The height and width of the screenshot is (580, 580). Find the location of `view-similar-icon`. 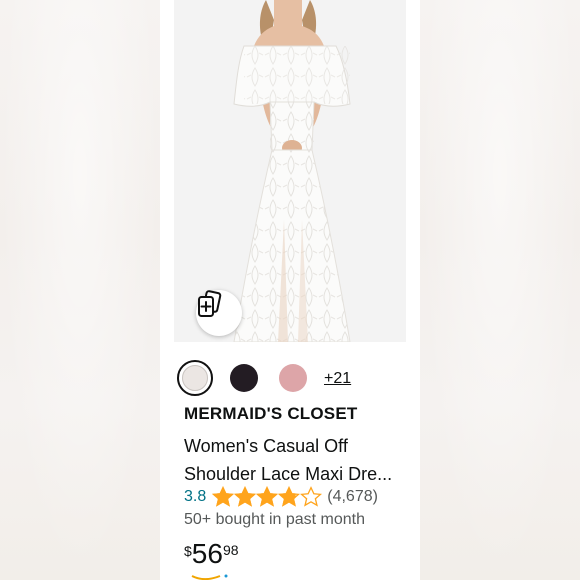

view-similar-icon is located at coordinates (210, 303).